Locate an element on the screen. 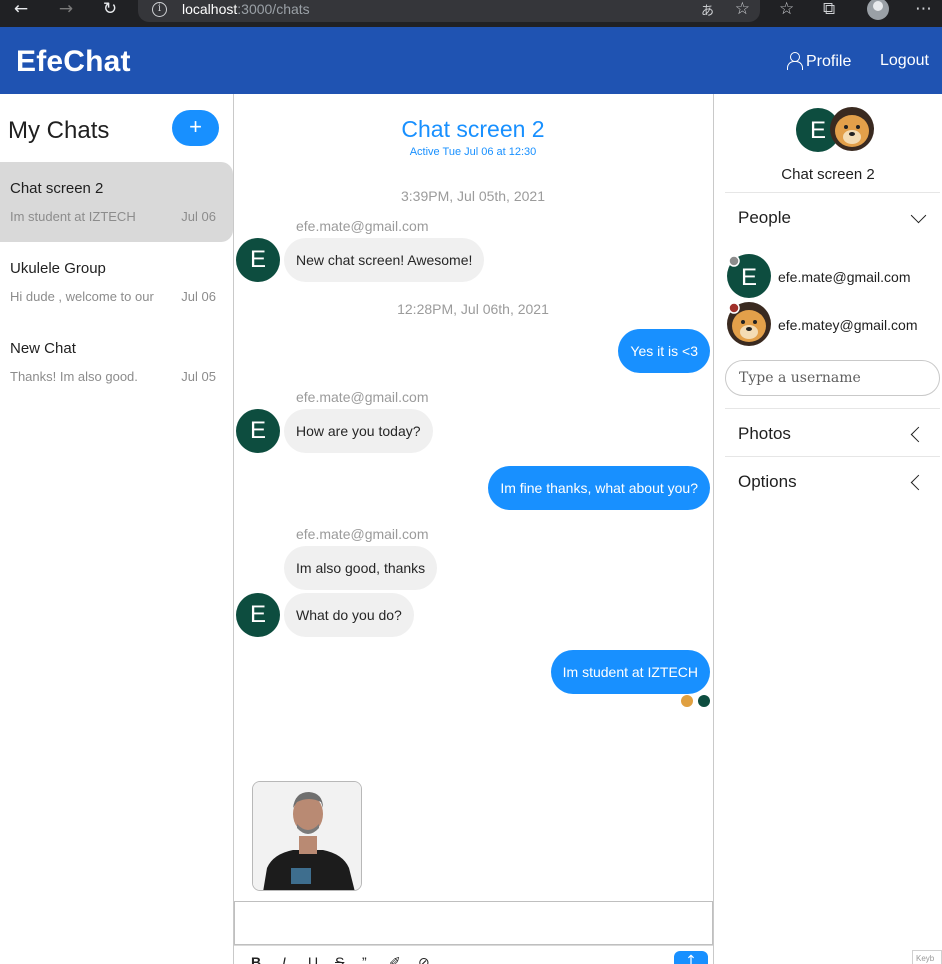 Image resolution: width=942 pixels, height=964 pixels. chat-title: Chat screen 2 is located at coordinates (473, 129).